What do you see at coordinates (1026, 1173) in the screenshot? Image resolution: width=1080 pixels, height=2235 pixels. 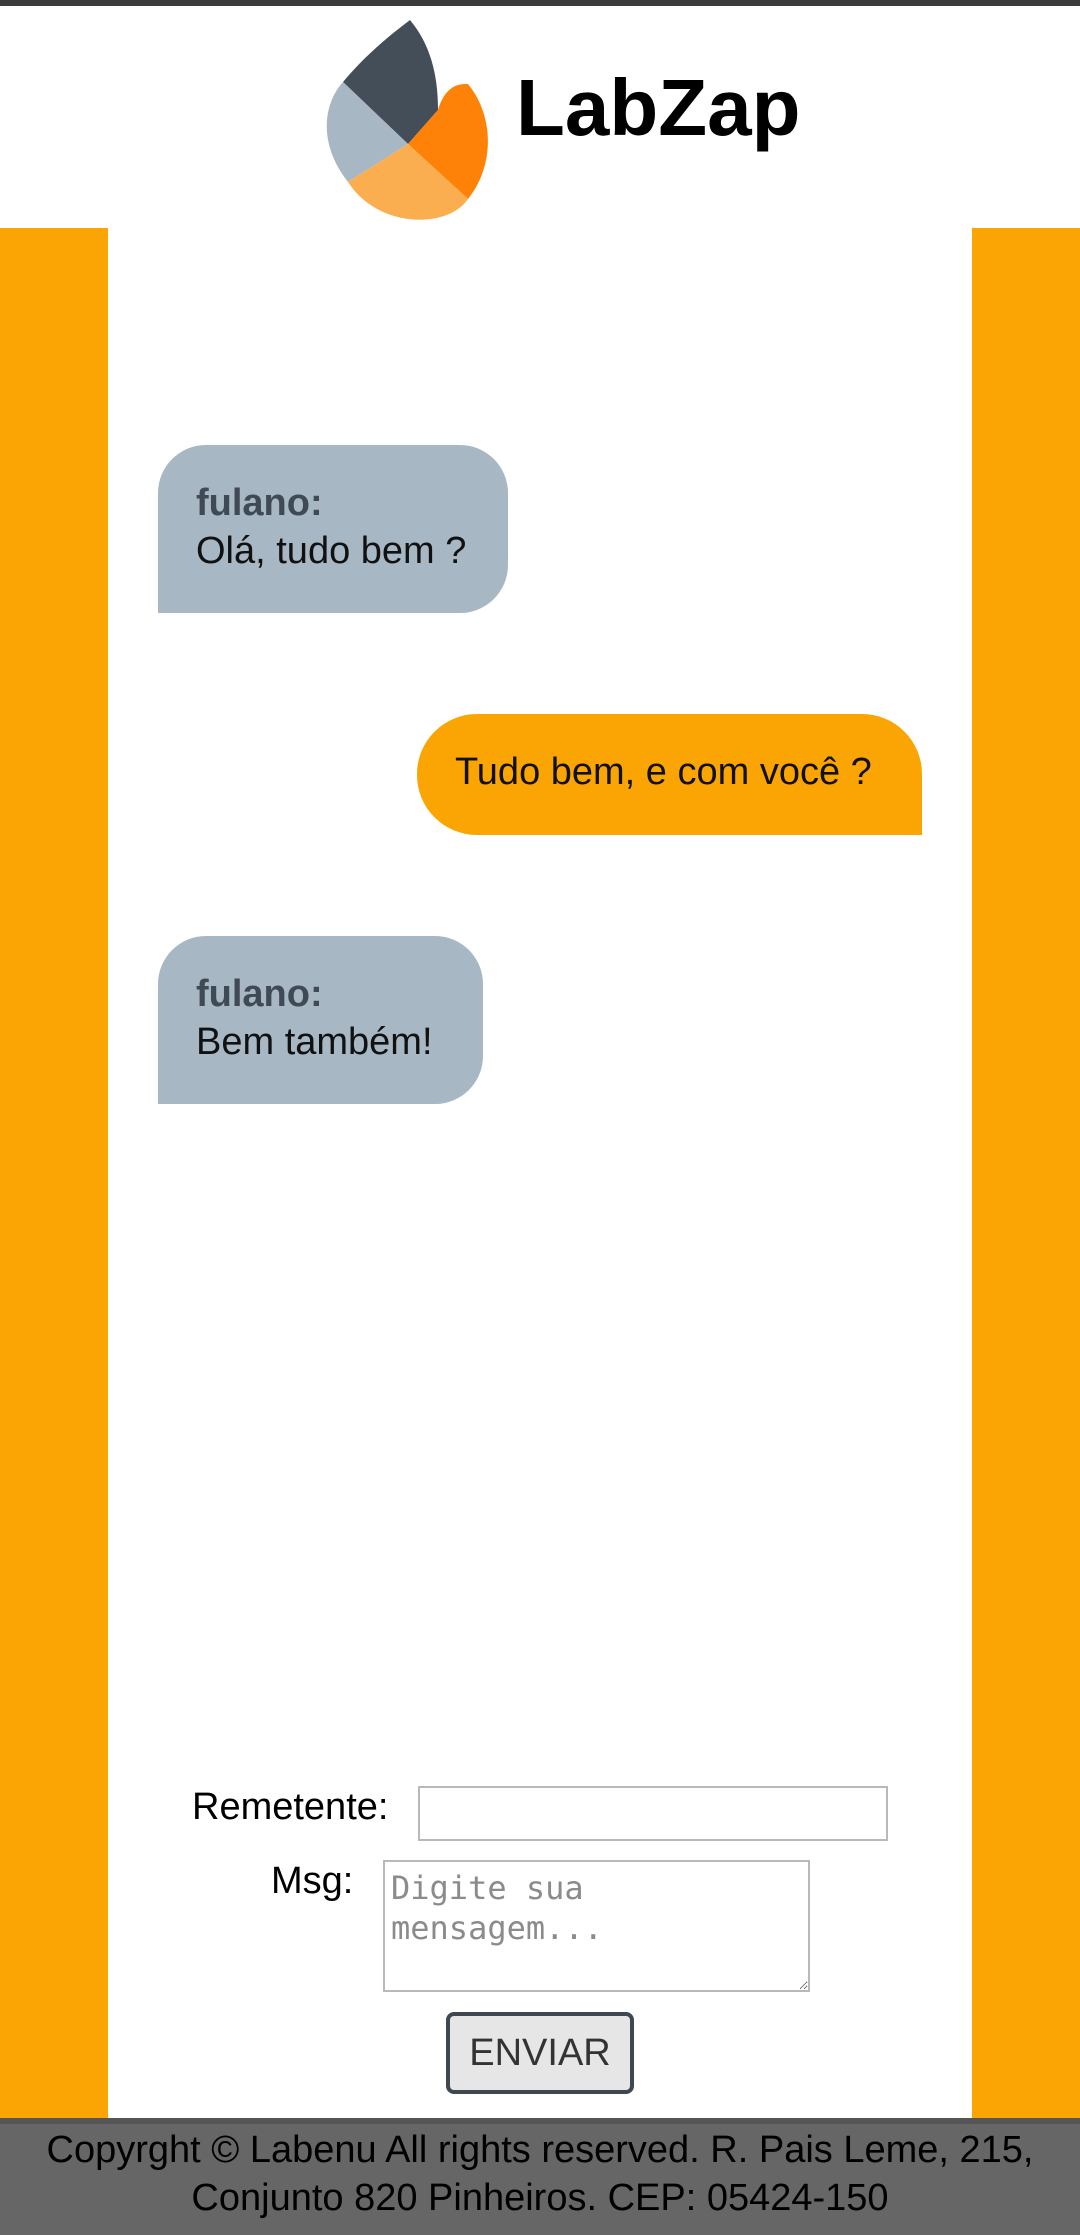 I see `right-side-panel` at bounding box center [1026, 1173].